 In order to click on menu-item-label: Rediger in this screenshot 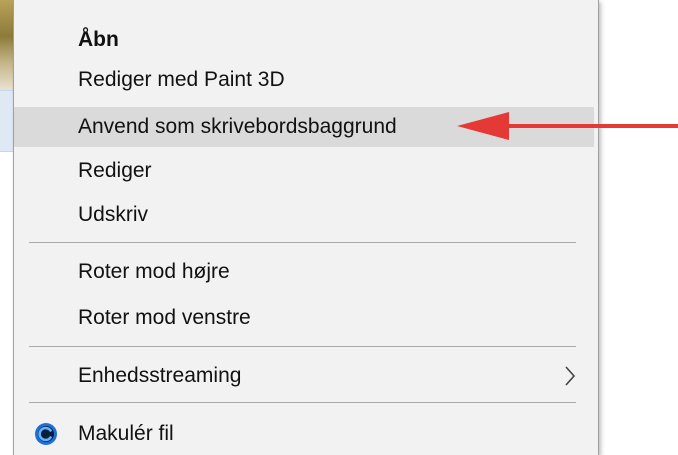, I will do `click(115, 170)`.